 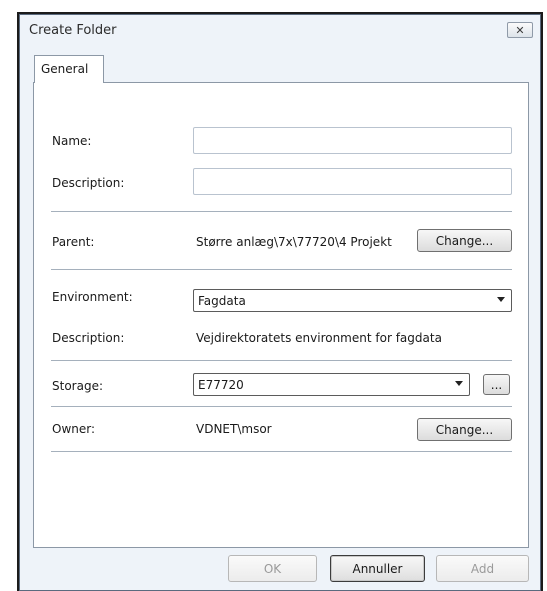 I want to click on storage-label: Storage:, so click(x=77, y=386).